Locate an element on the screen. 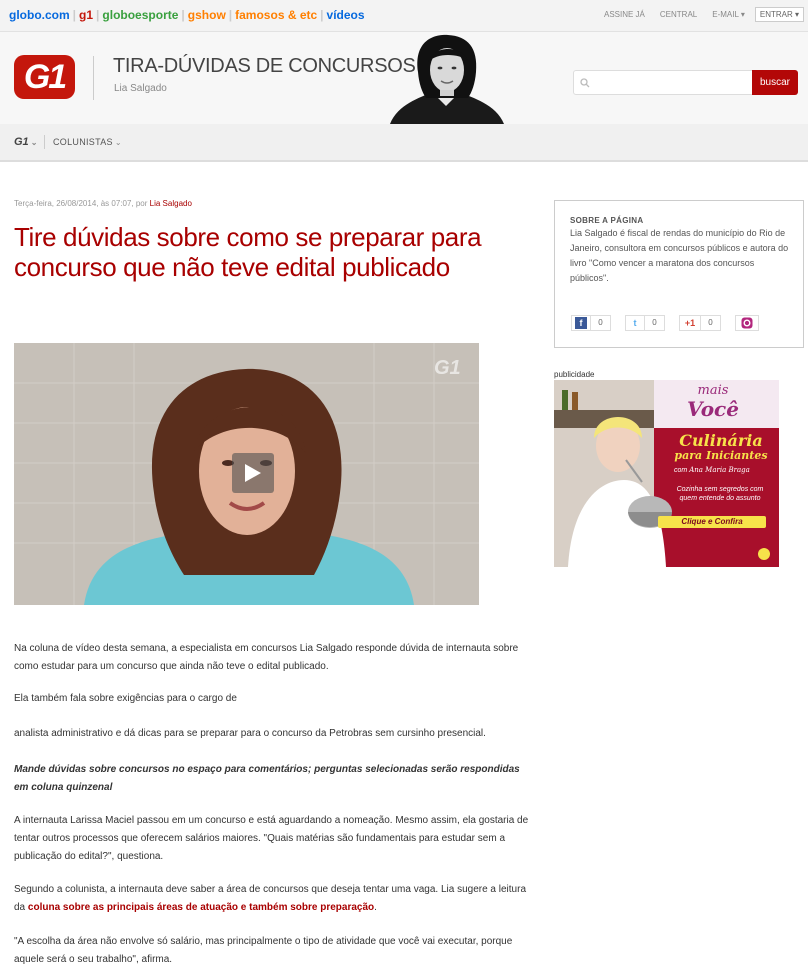 The width and height of the screenshot is (808, 978). nav-divider is located at coordinates (44, 142).